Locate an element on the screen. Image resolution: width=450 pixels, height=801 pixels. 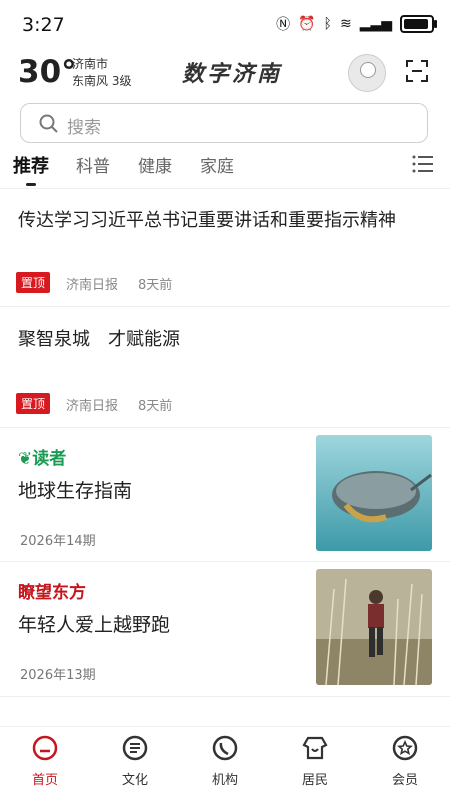
nav-label: 文化 is located at coordinates (134, 780).